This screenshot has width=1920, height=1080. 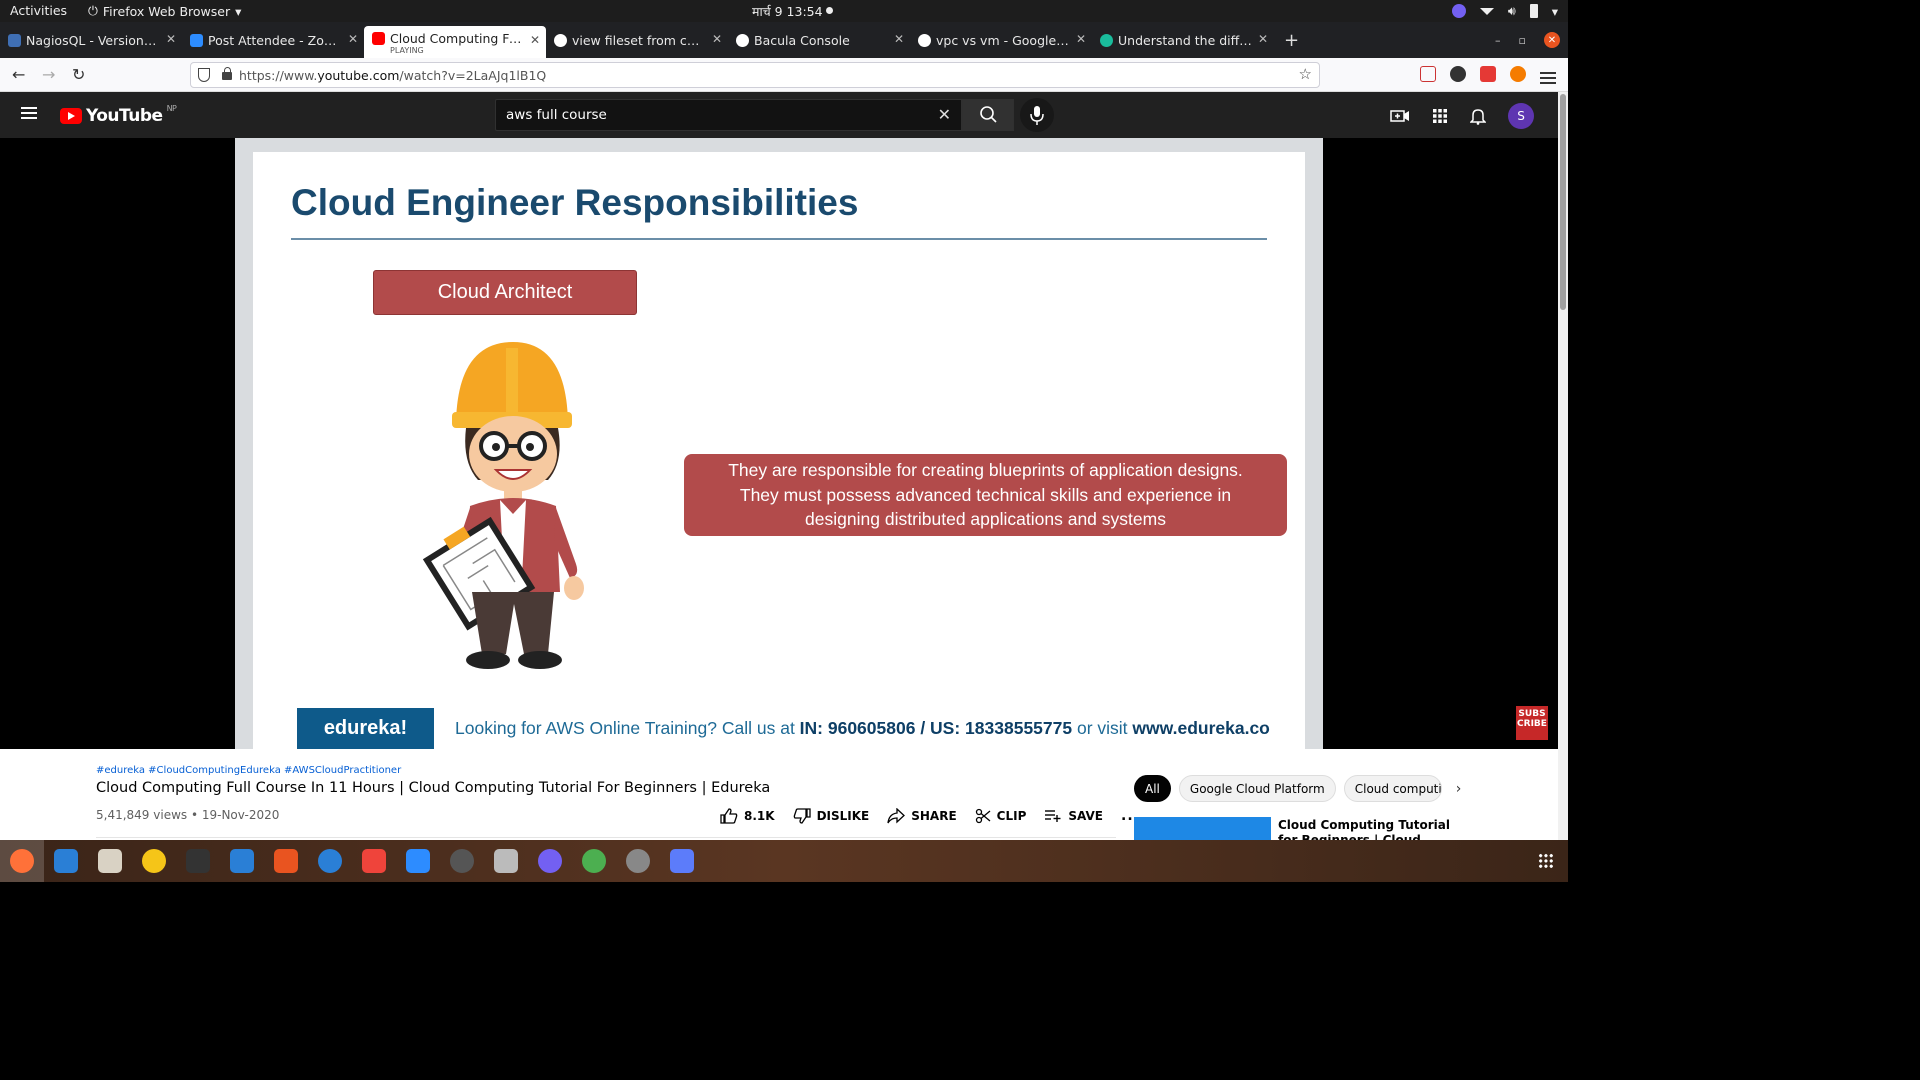 I want to click on subscribe-watermark: SUBS CRIBE, so click(x=1532, y=723).